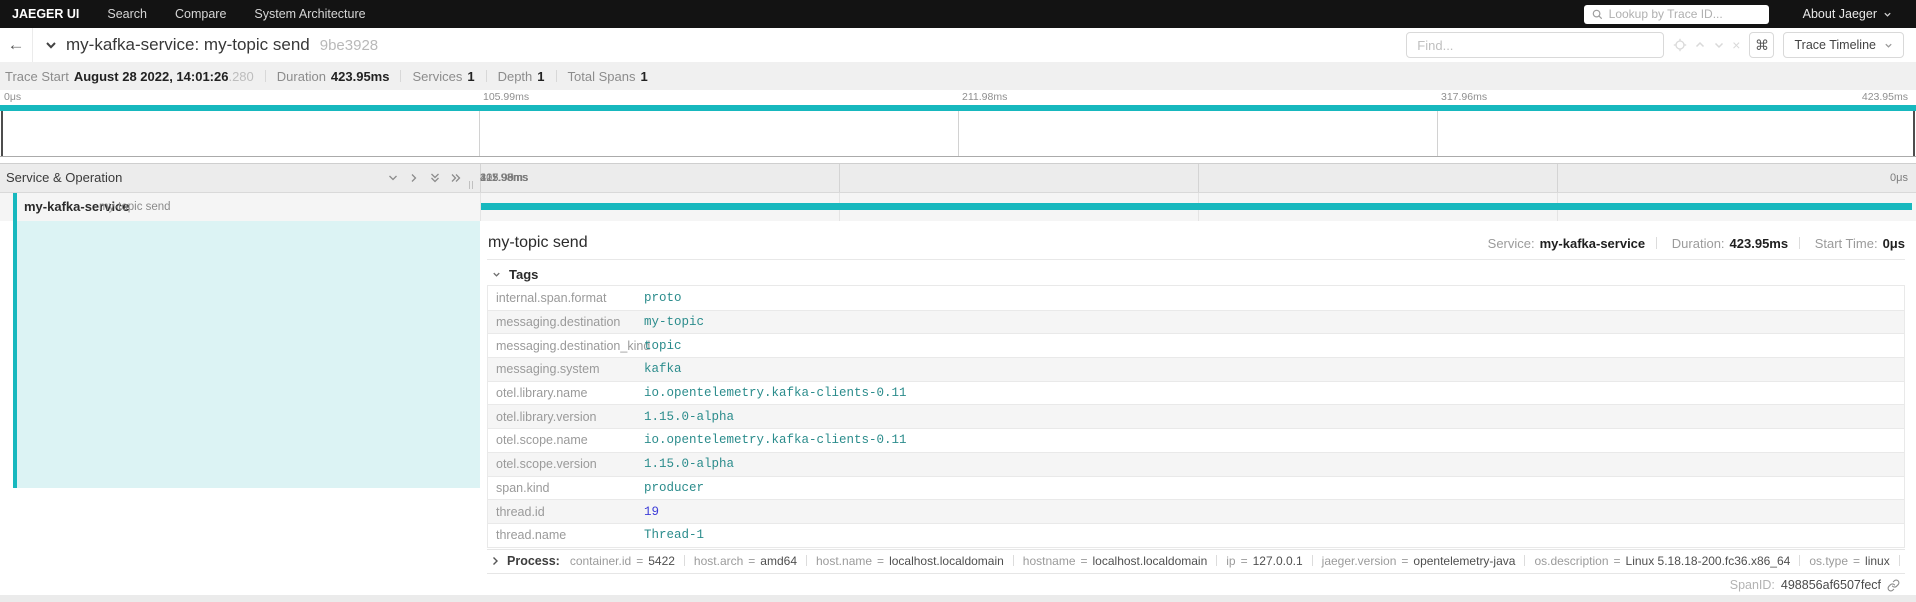 The image size is (1916, 602). Describe the element at coordinates (1196, 298) in the screenshot. I see `tag-row: internal.span.format proto` at that location.